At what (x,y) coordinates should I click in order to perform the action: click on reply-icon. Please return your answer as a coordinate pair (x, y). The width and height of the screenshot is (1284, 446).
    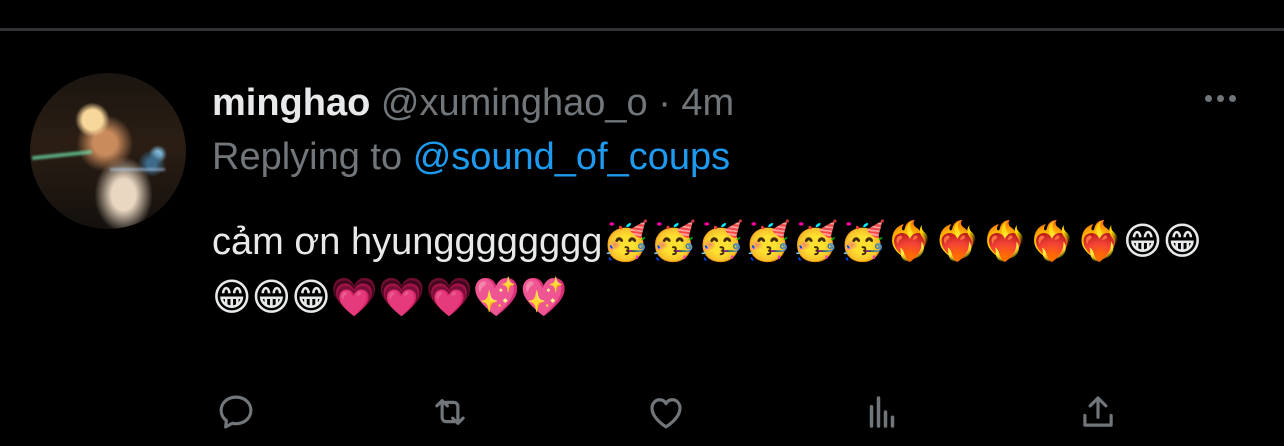
    Looking at the image, I should click on (236, 412).